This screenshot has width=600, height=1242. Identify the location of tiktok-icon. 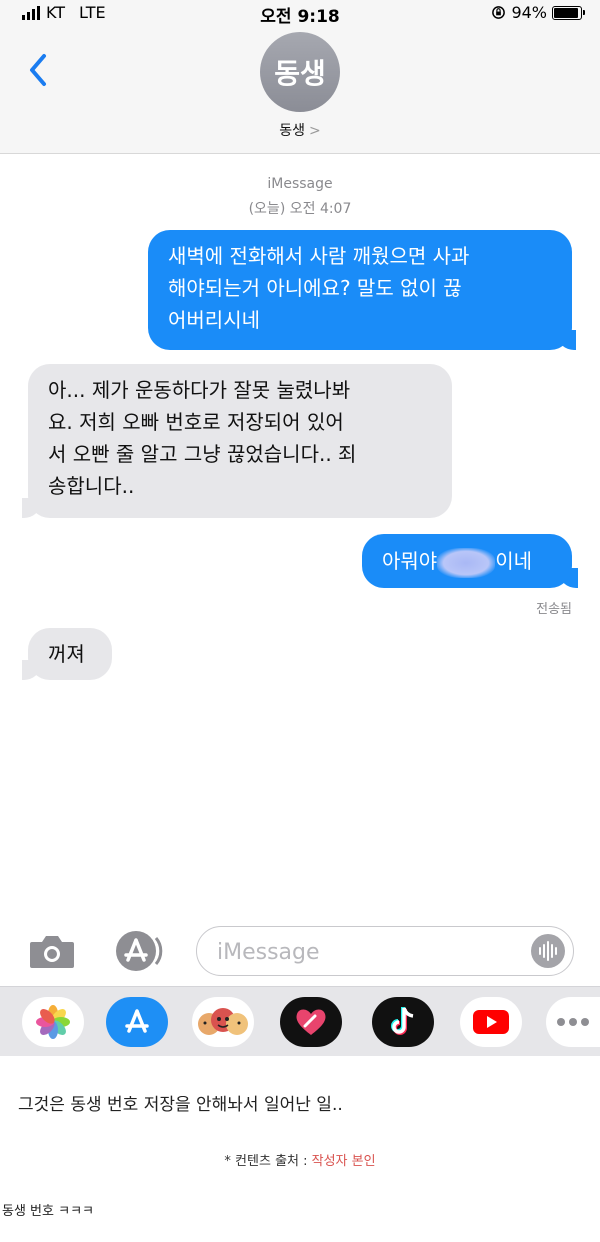
(402, 1021).